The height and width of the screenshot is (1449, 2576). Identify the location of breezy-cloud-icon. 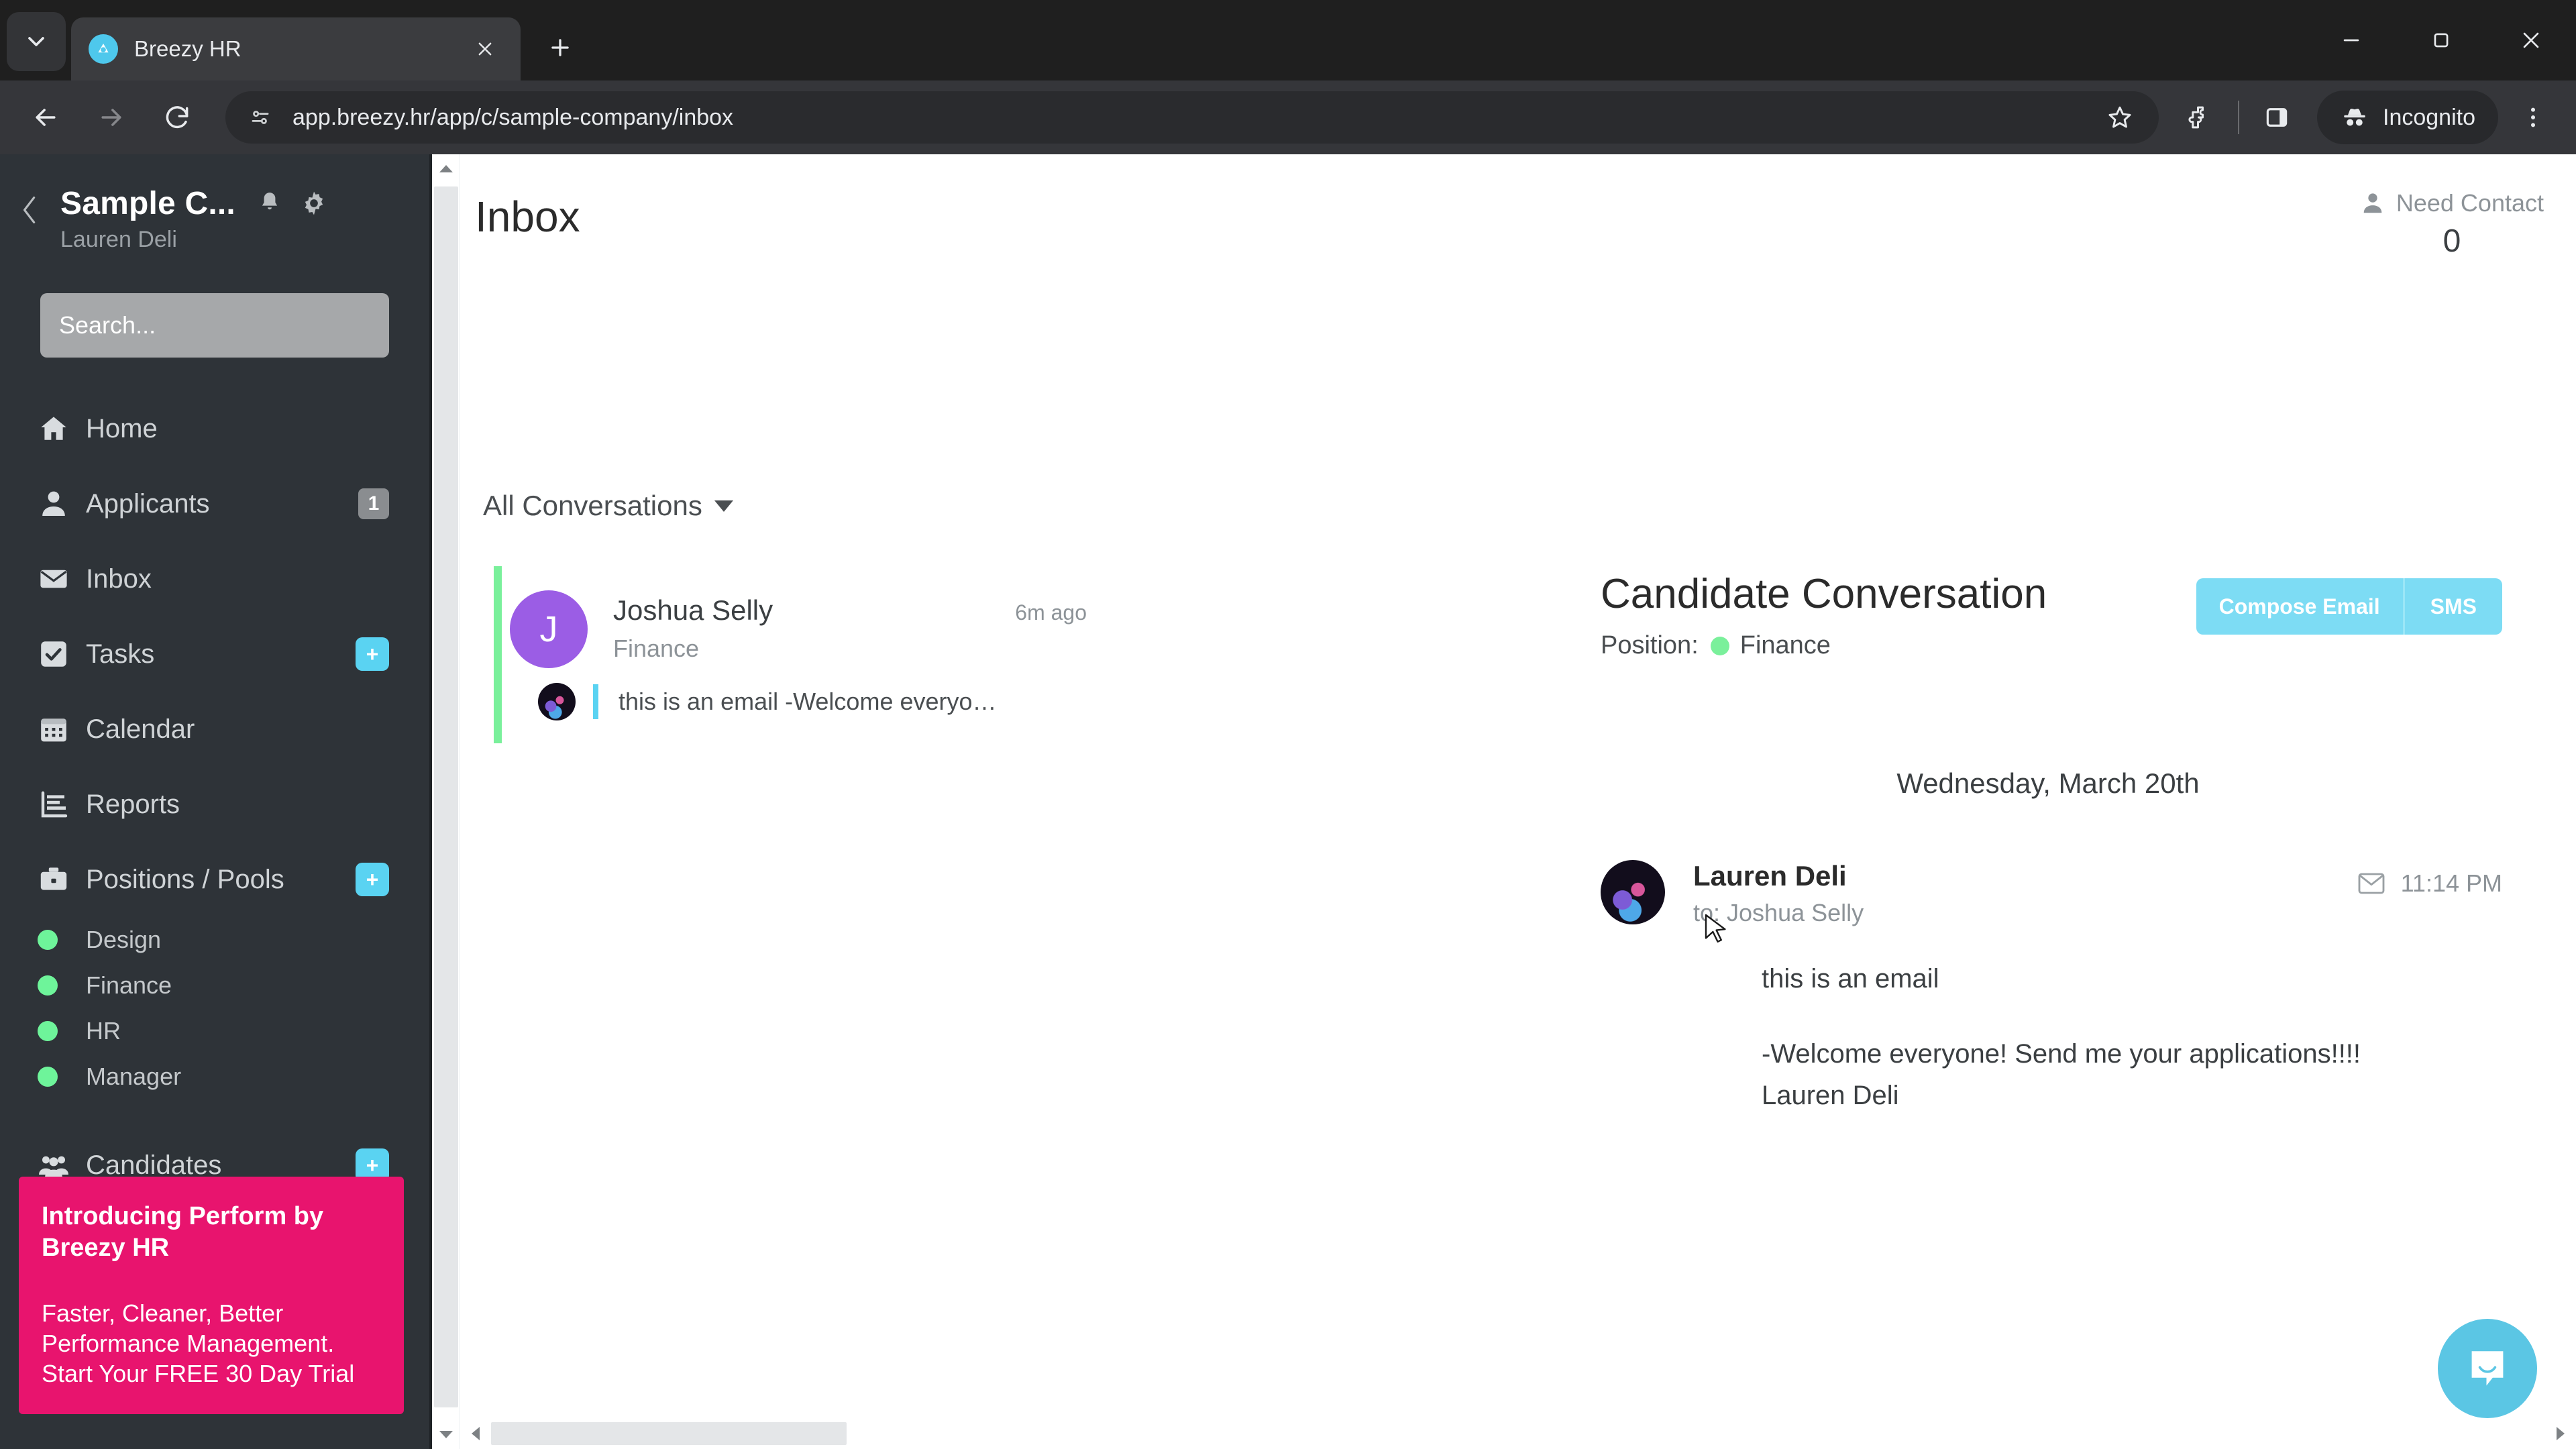
(103, 49).